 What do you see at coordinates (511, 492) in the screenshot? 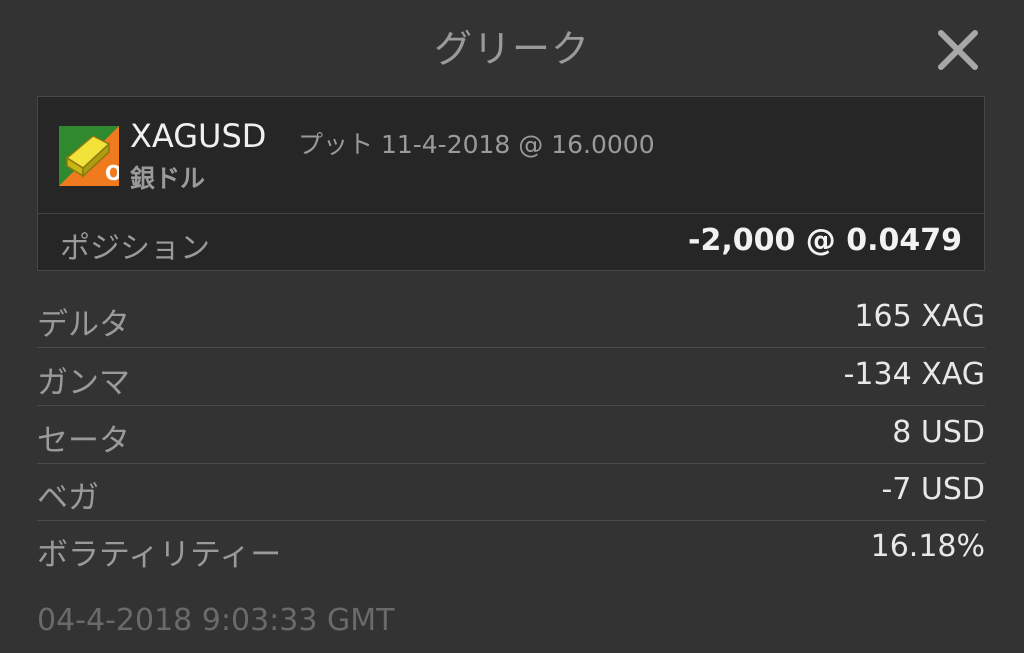
I see `greek-row-vega: ベガ -7 USD` at bounding box center [511, 492].